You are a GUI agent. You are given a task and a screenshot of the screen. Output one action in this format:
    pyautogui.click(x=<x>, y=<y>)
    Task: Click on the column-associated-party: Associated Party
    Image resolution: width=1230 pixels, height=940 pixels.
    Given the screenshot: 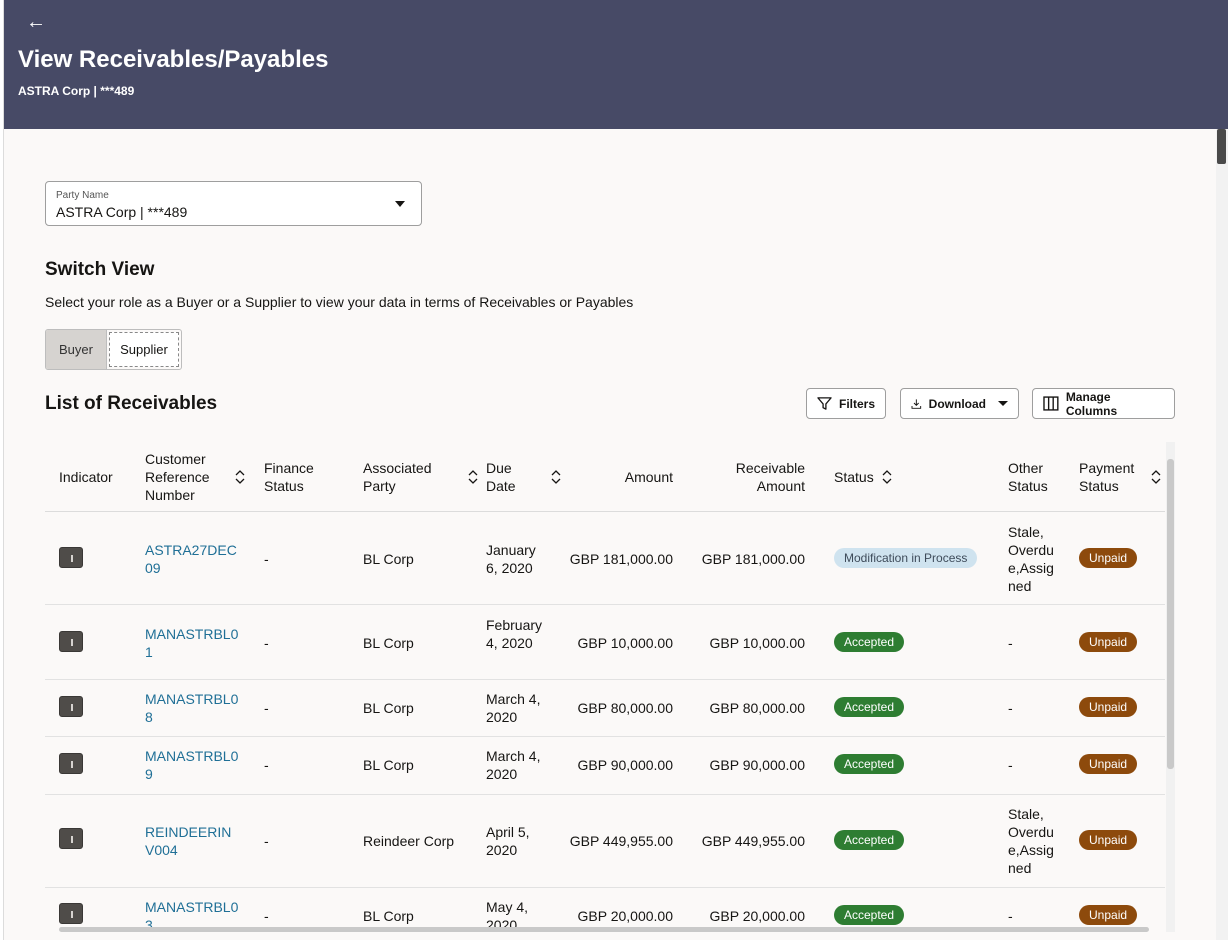 What is the action you would take?
    pyautogui.click(x=420, y=477)
    